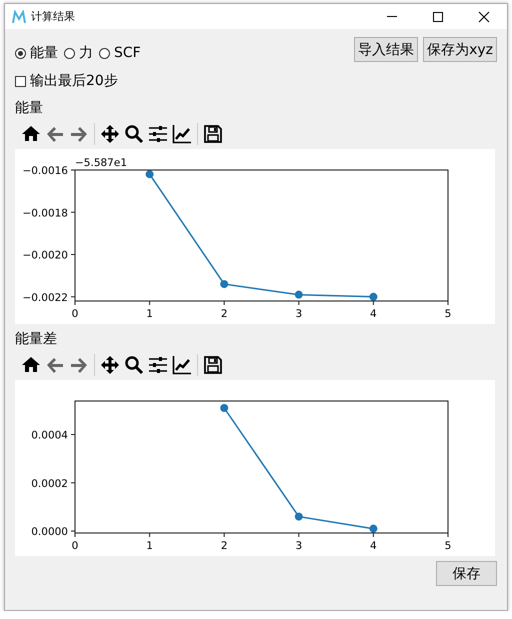 This screenshot has height=619, width=512. What do you see at coordinates (438, 16) in the screenshot?
I see `maximize-icon` at bounding box center [438, 16].